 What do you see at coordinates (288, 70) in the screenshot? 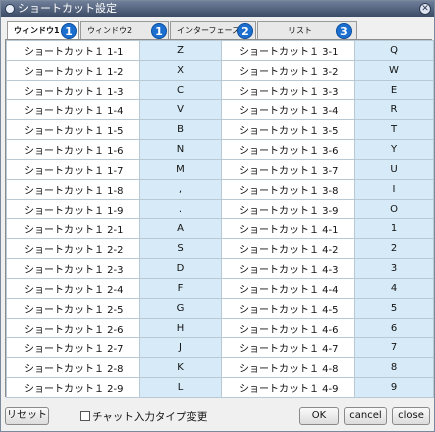
I see `shortcut-name-cell: ショートカット１ 3-2` at bounding box center [288, 70].